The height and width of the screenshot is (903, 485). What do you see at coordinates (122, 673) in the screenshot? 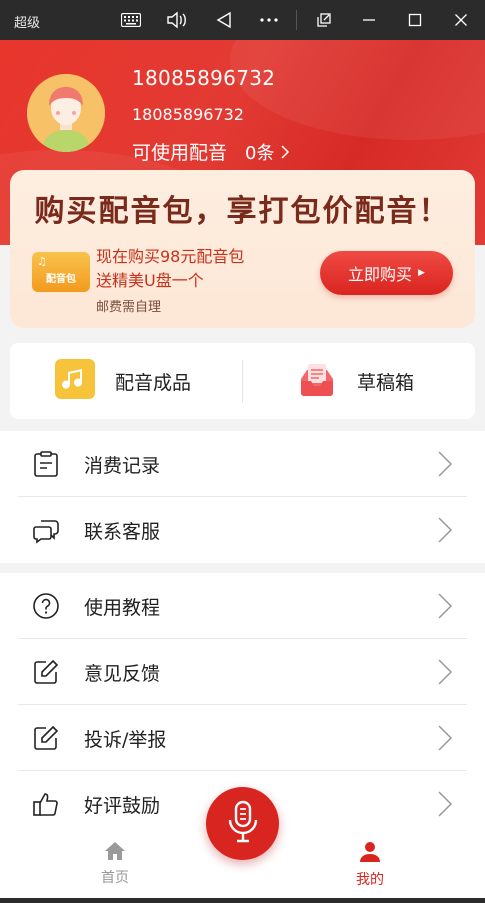
I see `menu-label: 意见反馈` at bounding box center [122, 673].